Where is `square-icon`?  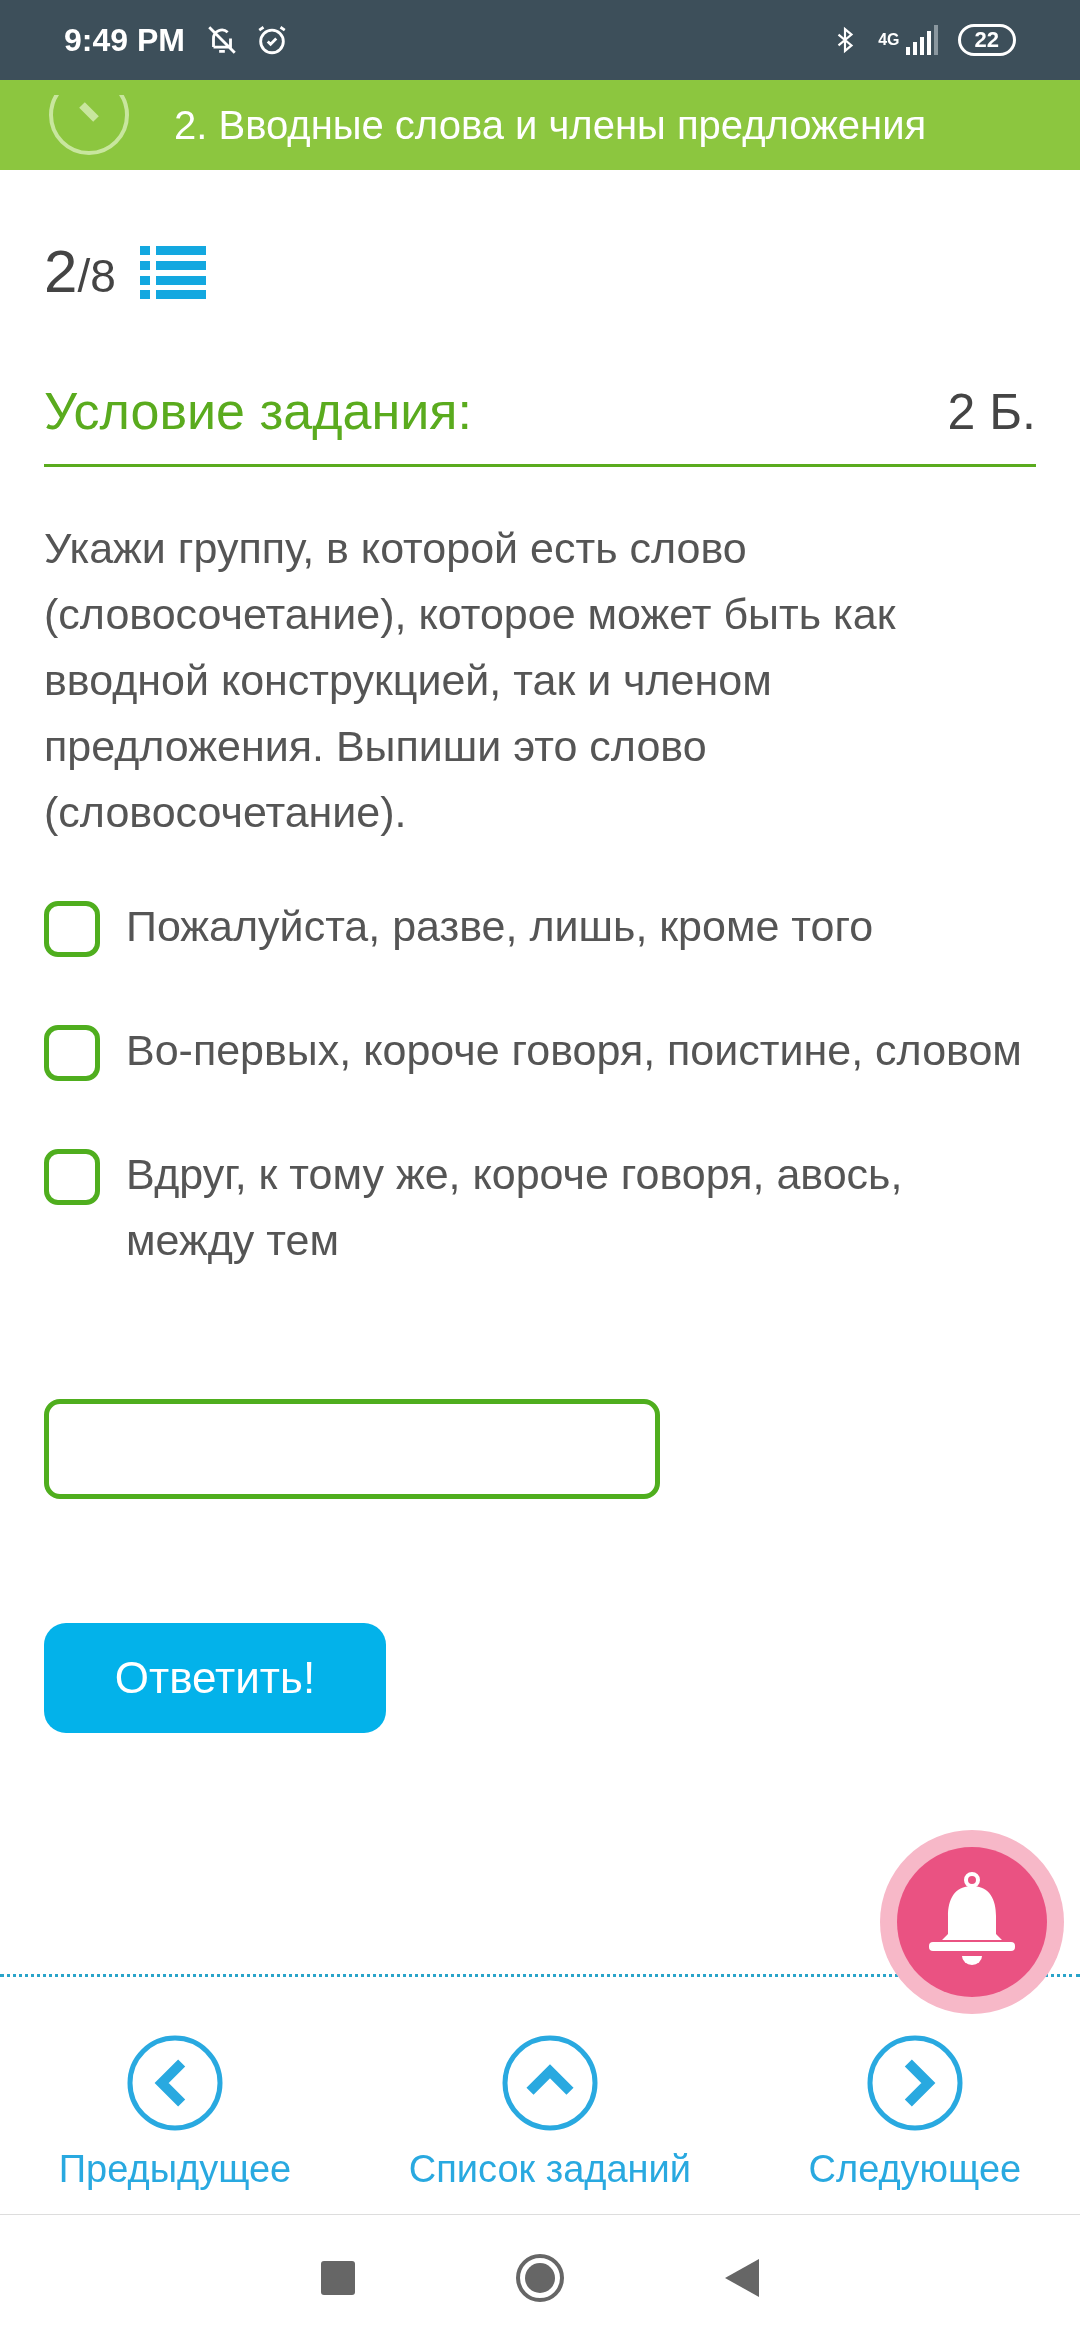
square-icon is located at coordinates (338, 2277).